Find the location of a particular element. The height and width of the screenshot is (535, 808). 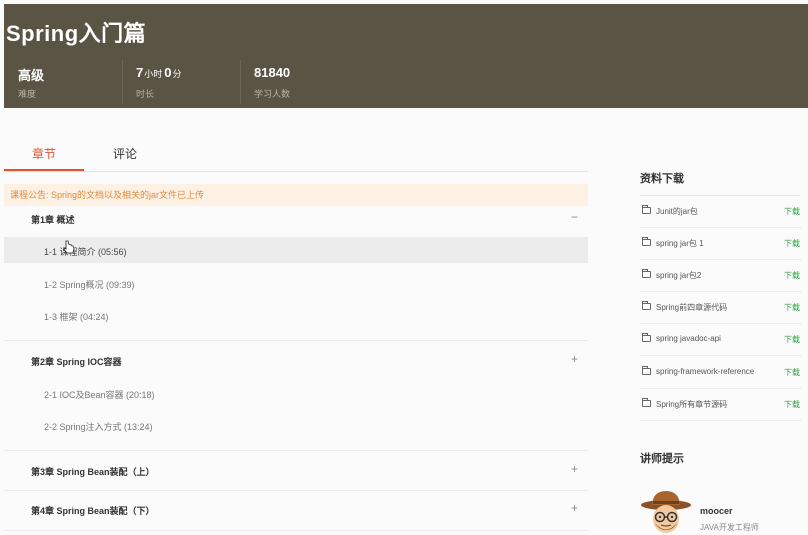

collapse-icon: − is located at coordinates (574, 217).